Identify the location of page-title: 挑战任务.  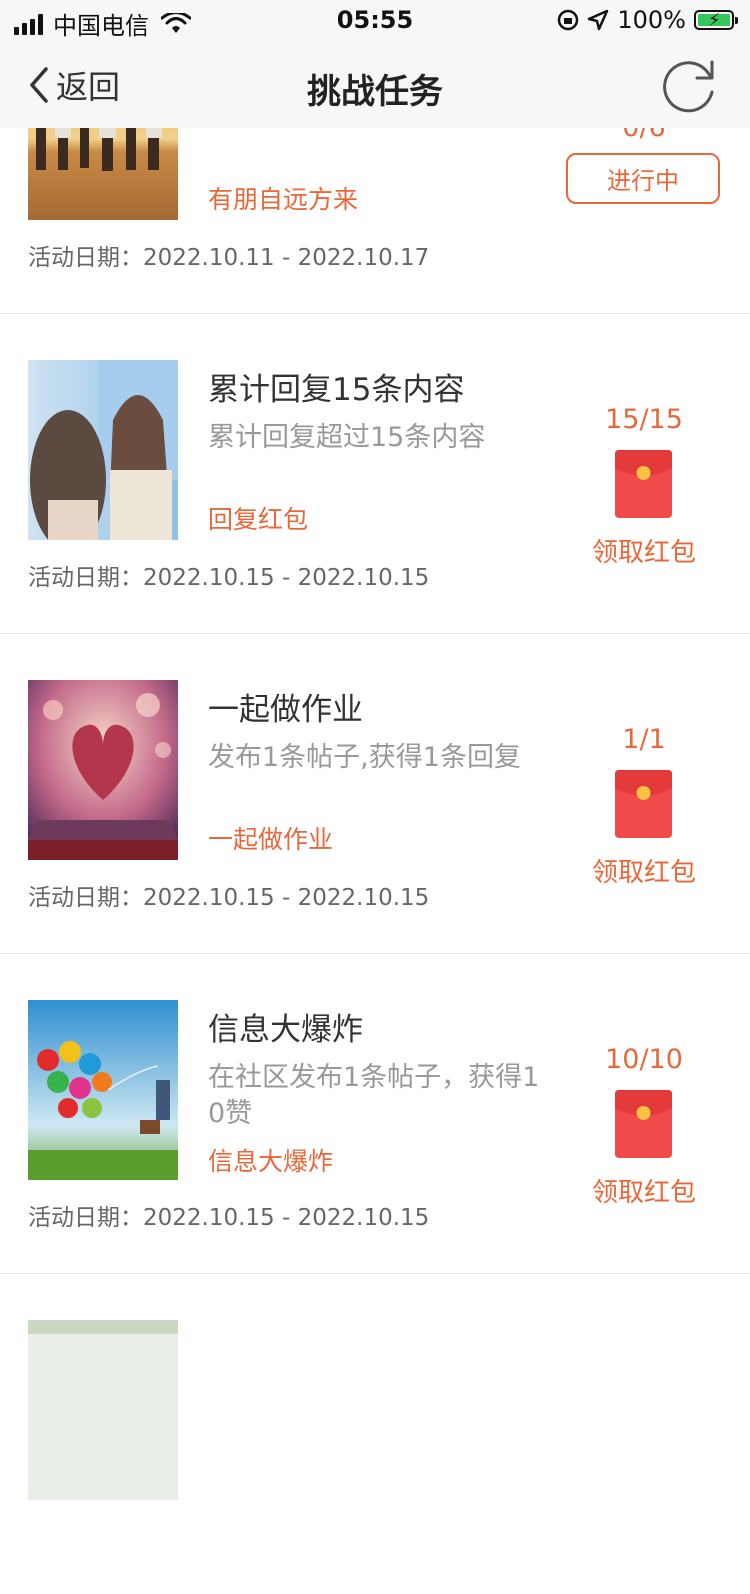
(375, 92).